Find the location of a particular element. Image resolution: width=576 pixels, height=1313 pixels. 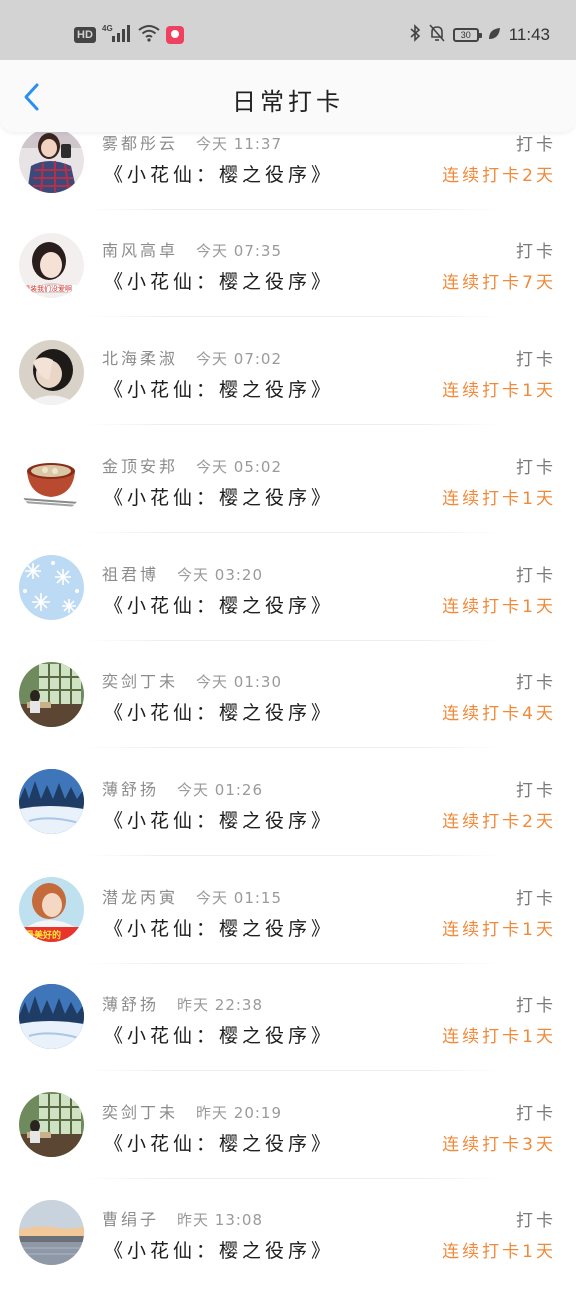

avatar-snowflakes is located at coordinates (51, 587).